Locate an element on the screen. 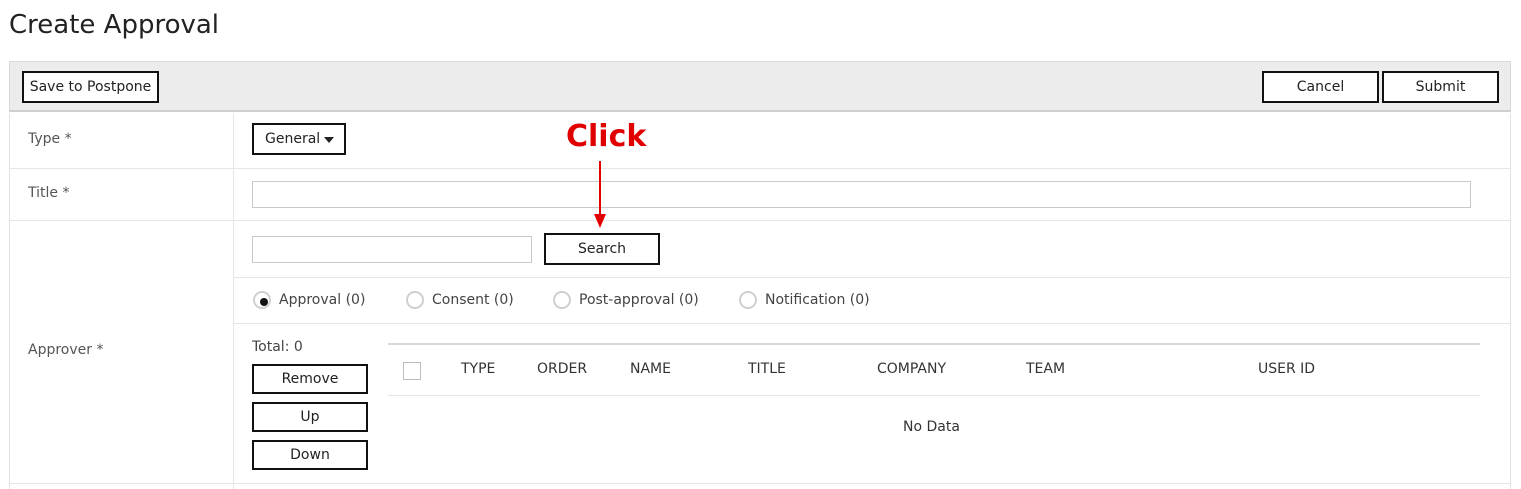 This screenshot has width=1521, height=489. radio-label: Post-approval (0) is located at coordinates (639, 300).